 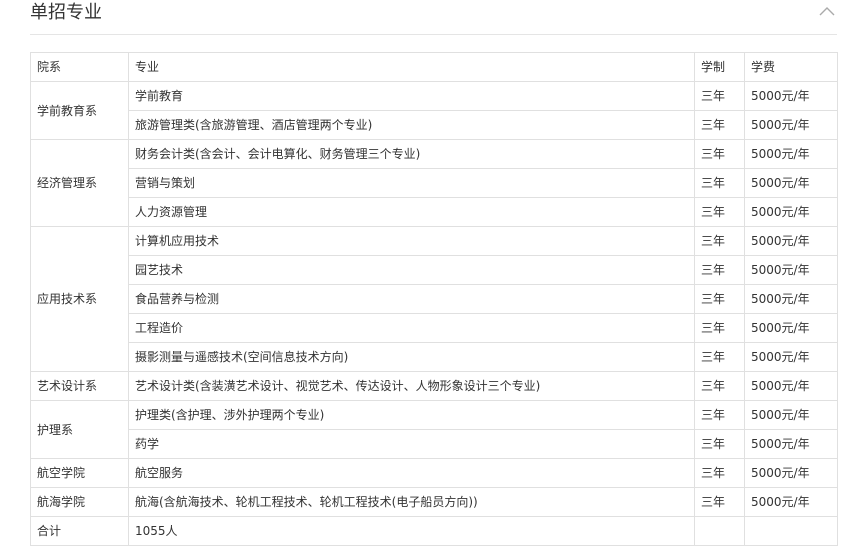 What do you see at coordinates (411, 502) in the screenshot?
I see `major-cell: 航海(含航海技术、轮机工程技术、轮机工程技术(电子船员方向))` at bounding box center [411, 502].